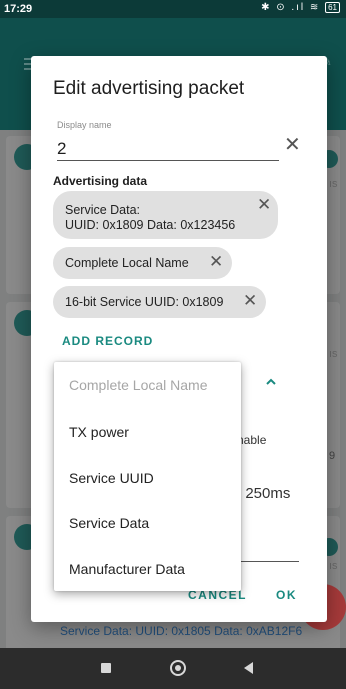  Describe the element at coordinates (268, 561) in the screenshot. I see `field-underline` at that location.